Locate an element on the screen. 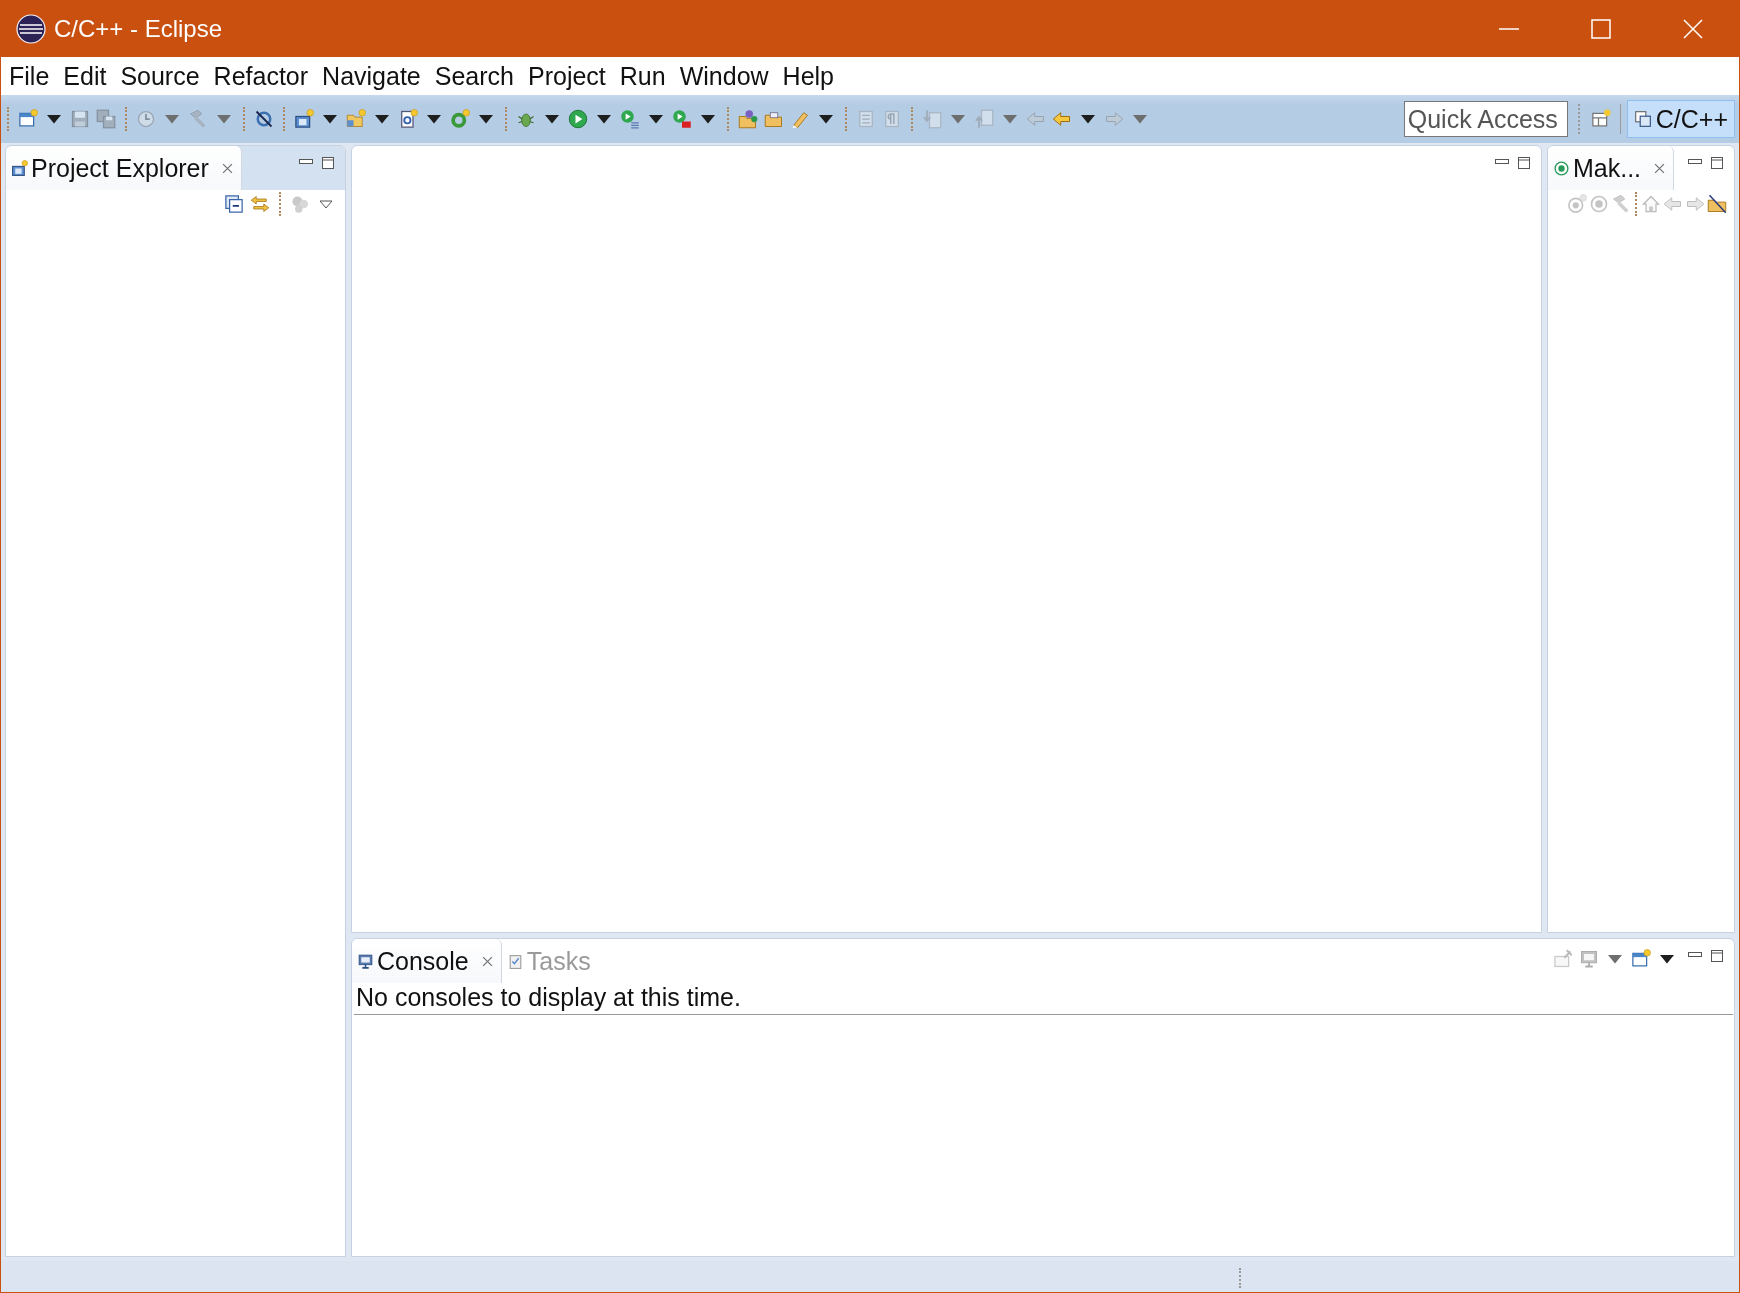  menu-item: Window is located at coordinates (724, 76).